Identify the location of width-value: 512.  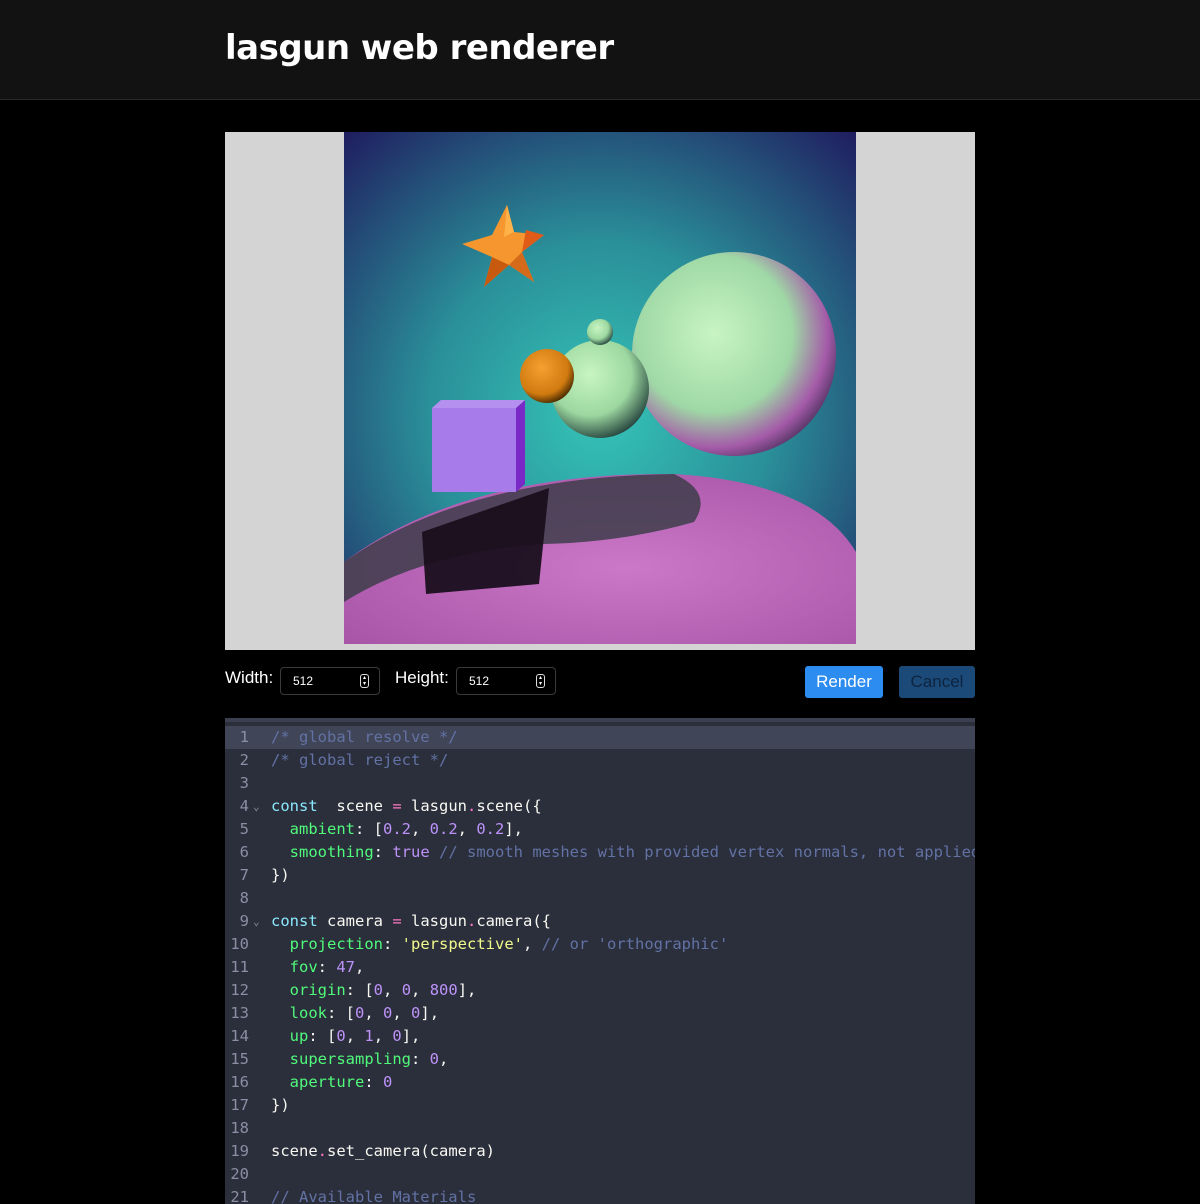
(303, 681).